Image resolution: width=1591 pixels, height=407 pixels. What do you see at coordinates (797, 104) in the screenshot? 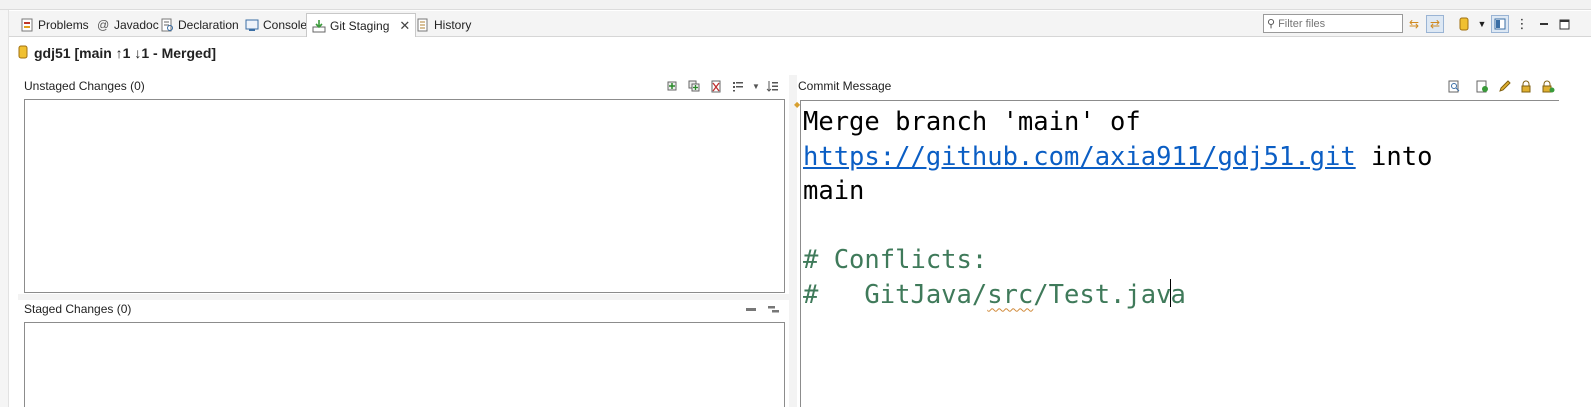
I see `change-marker-icon: ◆` at bounding box center [797, 104].